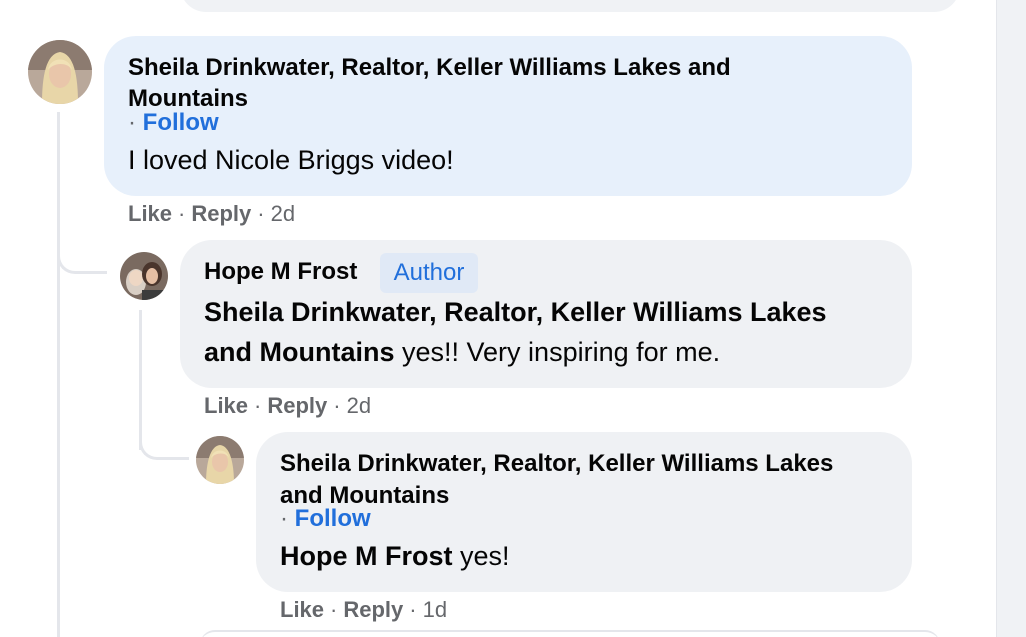 Image resolution: width=1026 pixels, height=637 pixels. I want to click on mention-link: and Mountains, so click(299, 352).